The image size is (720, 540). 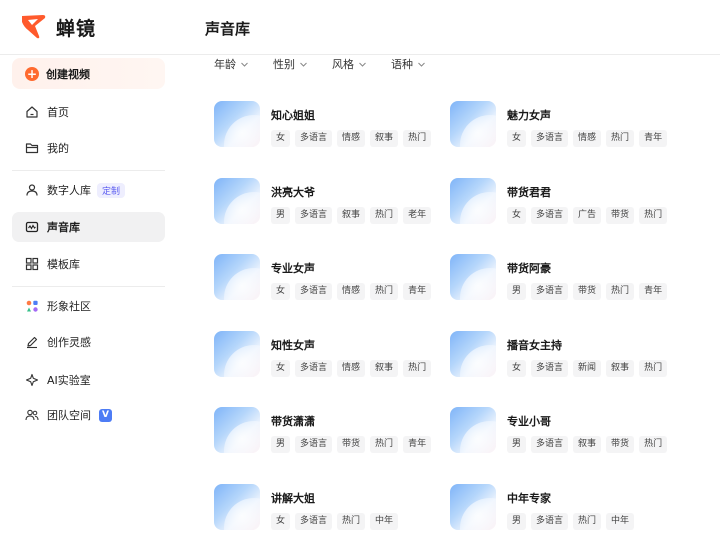 I want to click on sidebar-item-community: 形象社区, so click(x=88, y=306).